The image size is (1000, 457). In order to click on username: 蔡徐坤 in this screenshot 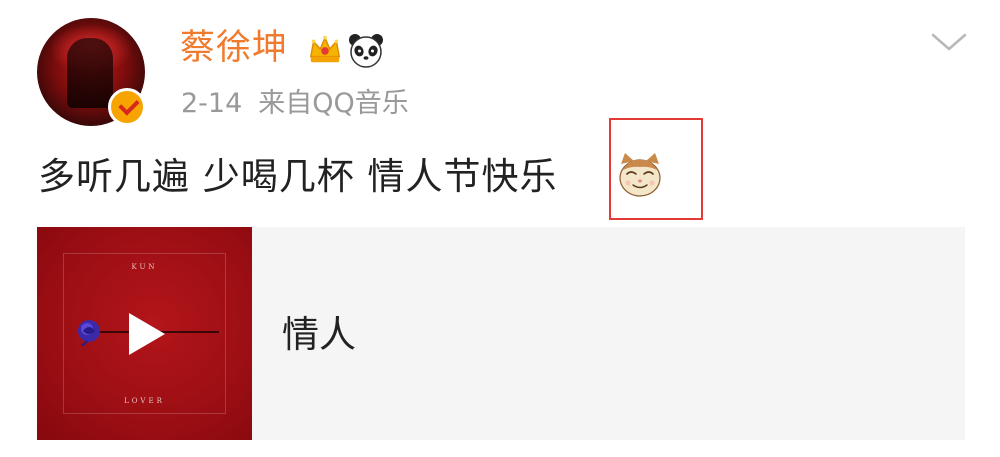, I will do `click(234, 48)`.